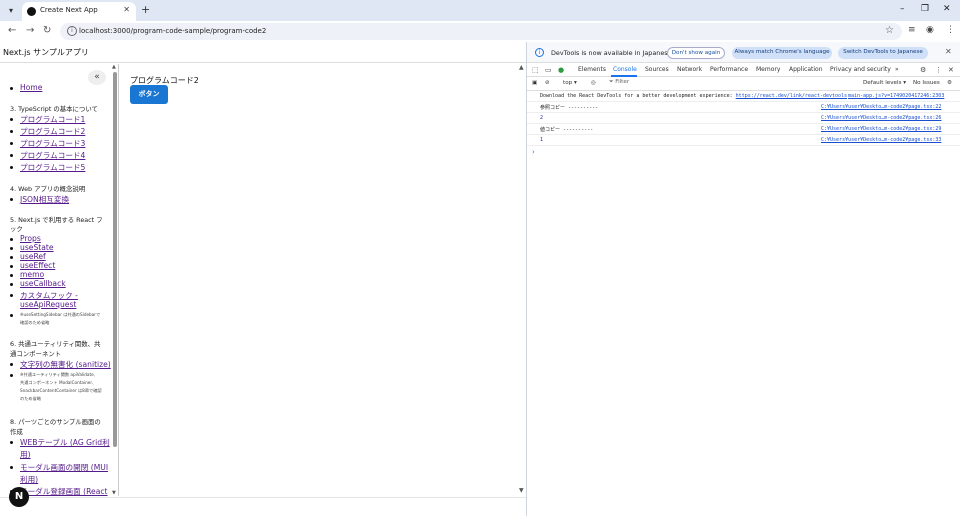 Image resolution: width=960 pixels, height=516 pixels. I want to click on log-source-link: C:¥Users¥user¥Deskto…m-code2¥page.tsx:33, so click(881, 140).